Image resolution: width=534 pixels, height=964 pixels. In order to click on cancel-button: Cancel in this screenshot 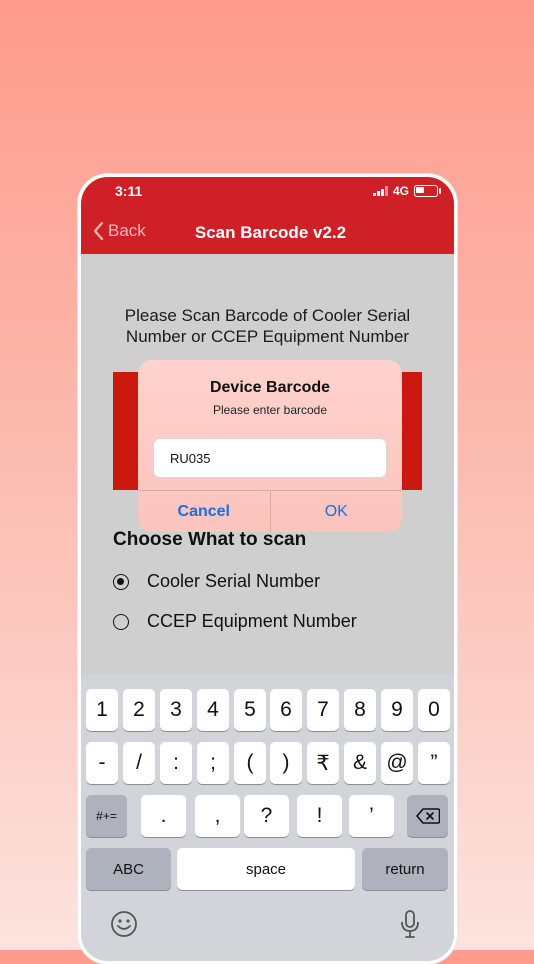, I will do `click(204, 511)`.